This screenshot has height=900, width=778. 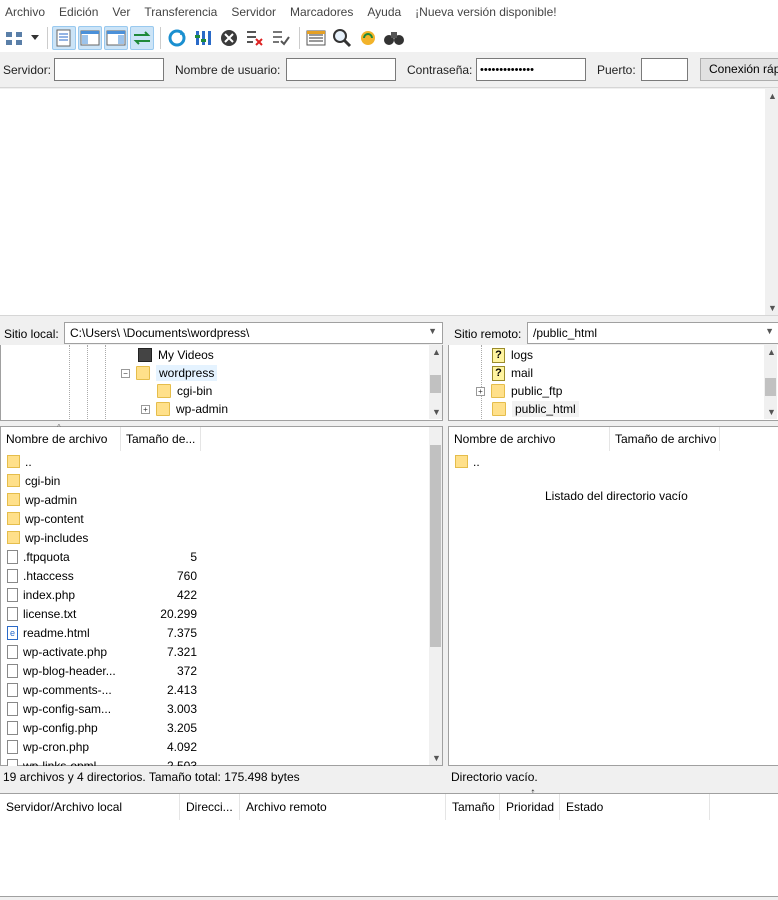 What do you see at coordinates (54, 518) in the screenshot?
I see `file-name: wp-content` at bounding box center [54, 518].